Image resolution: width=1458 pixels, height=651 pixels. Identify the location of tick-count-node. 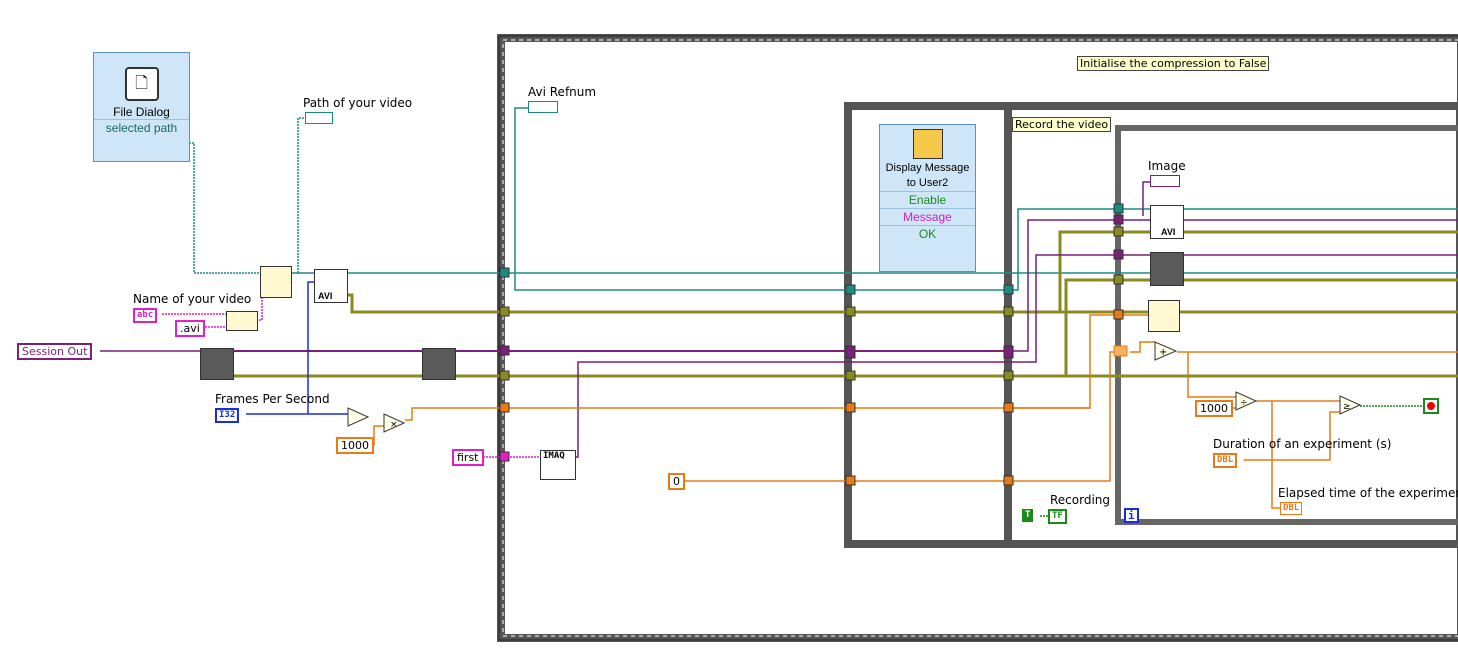
(1164, 316).